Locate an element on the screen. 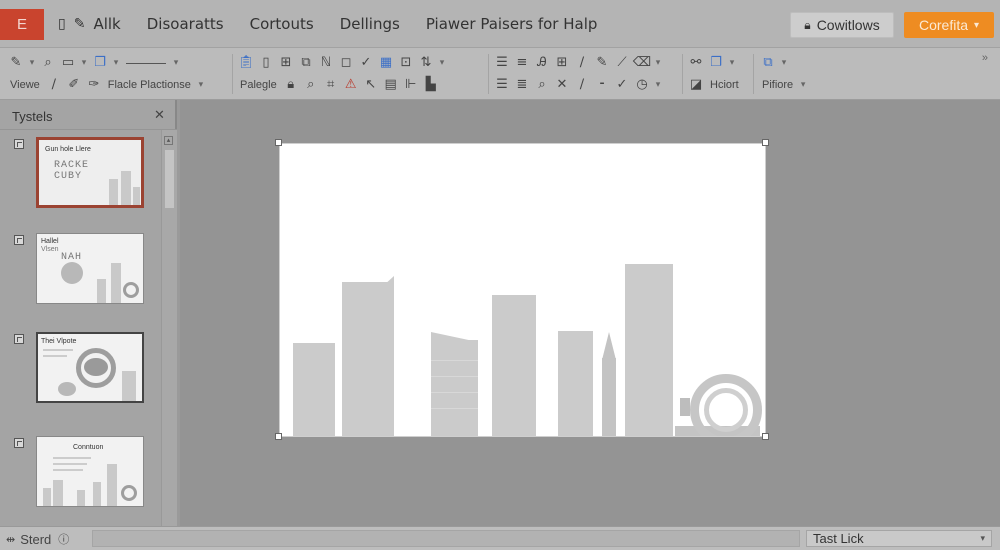 This screenshot has width=1000, height=550. dash-icon: ⁃ is located at coordinates (602, 85).